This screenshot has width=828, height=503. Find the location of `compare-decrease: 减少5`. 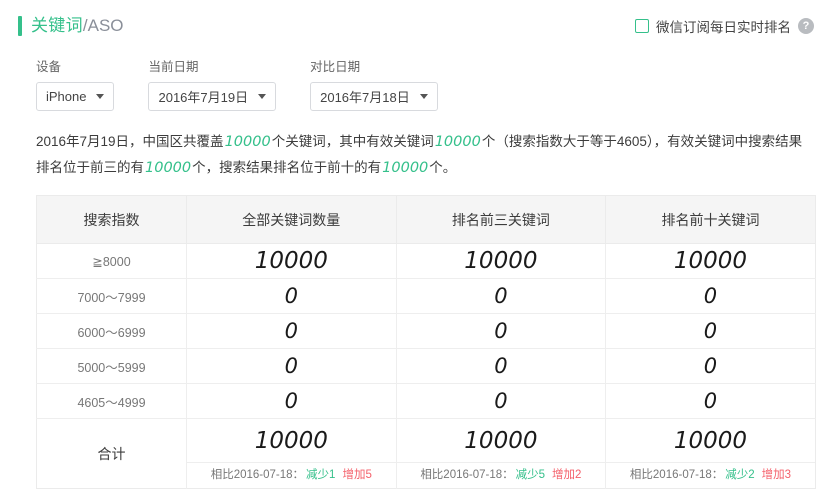

compare-decrease: 减少5 is located at coordinates (530, 475).